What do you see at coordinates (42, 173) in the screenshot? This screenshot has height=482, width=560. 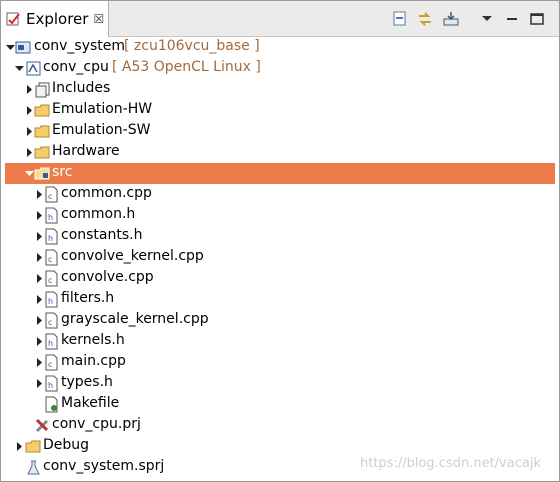 I see `source-folder-icon` at bounding box center [42, 173].